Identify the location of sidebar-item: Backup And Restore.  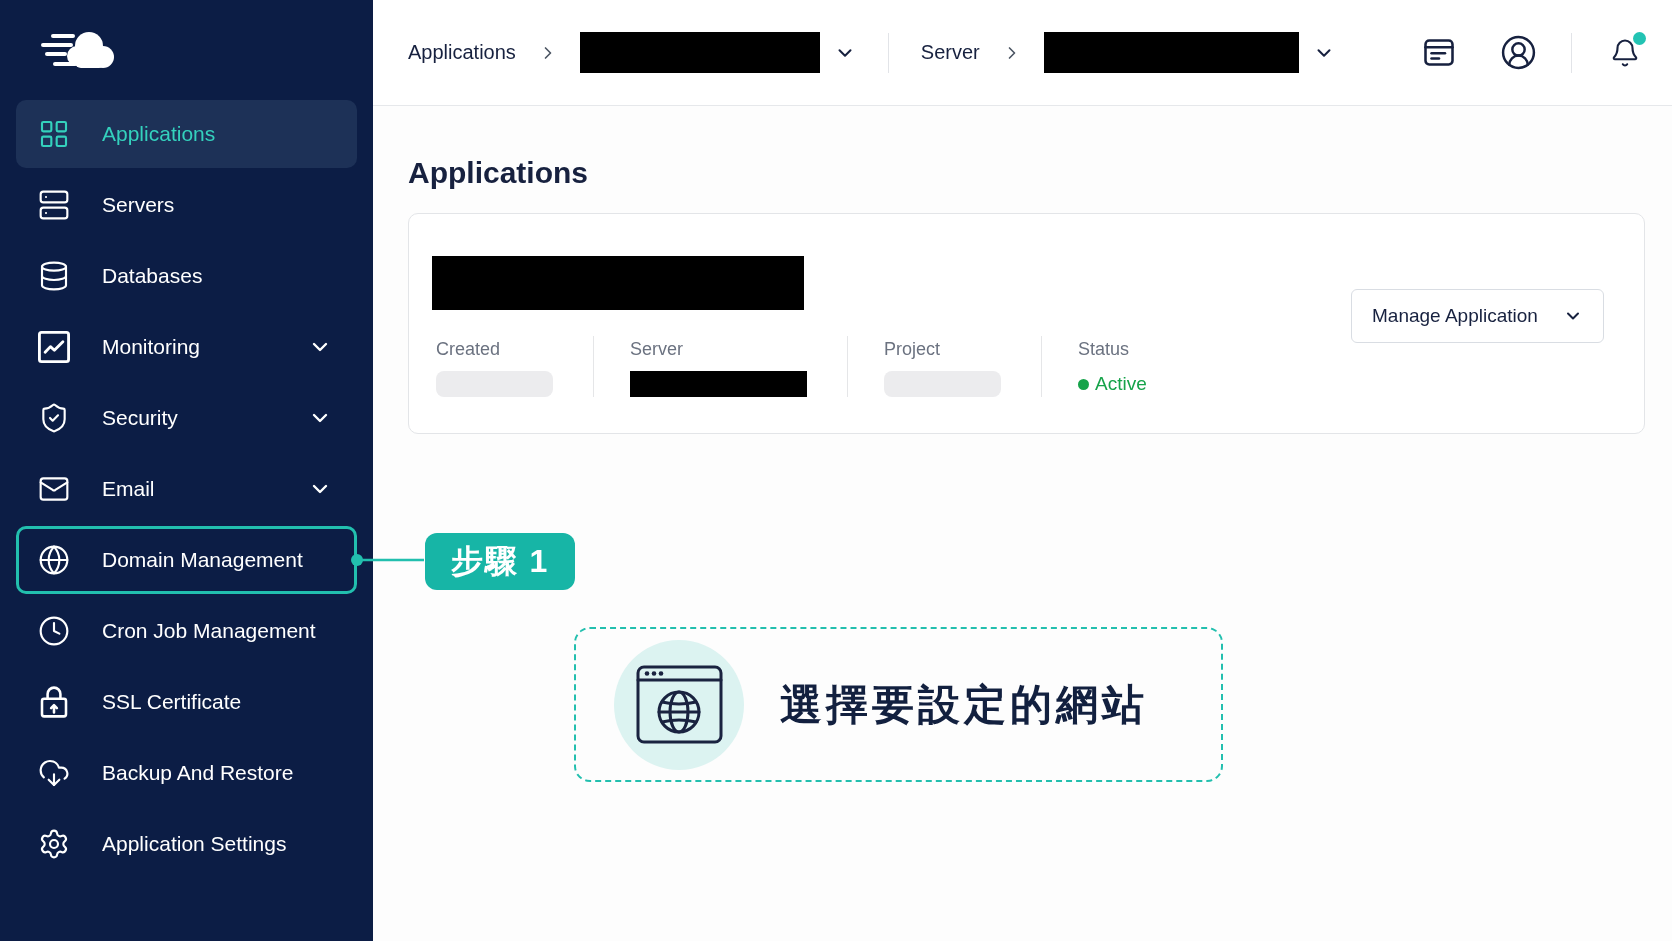
(186, 773).